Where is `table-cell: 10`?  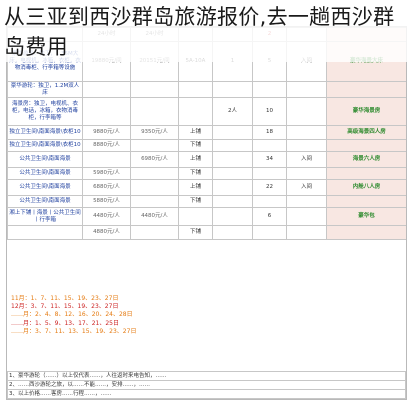 table-cell: 10 is located at coordinates (269, 111).